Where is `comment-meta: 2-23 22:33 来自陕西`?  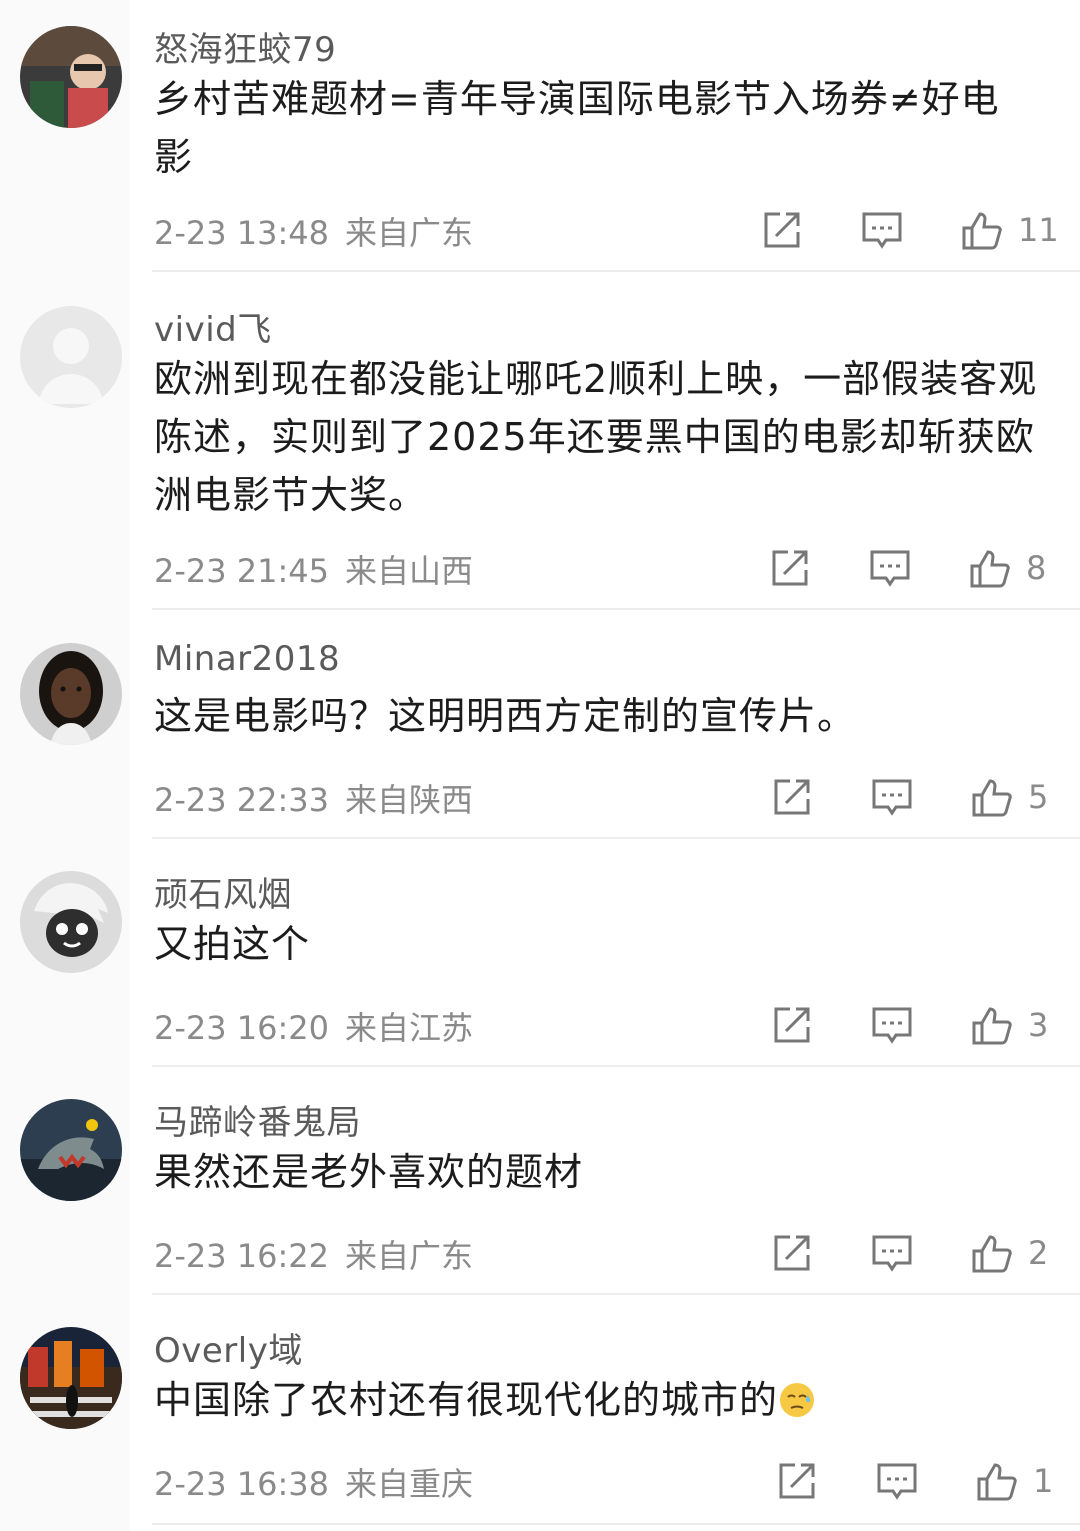
comment-meta: 2-23 22:33 来自陕西 is located at coordinates (313, 798).